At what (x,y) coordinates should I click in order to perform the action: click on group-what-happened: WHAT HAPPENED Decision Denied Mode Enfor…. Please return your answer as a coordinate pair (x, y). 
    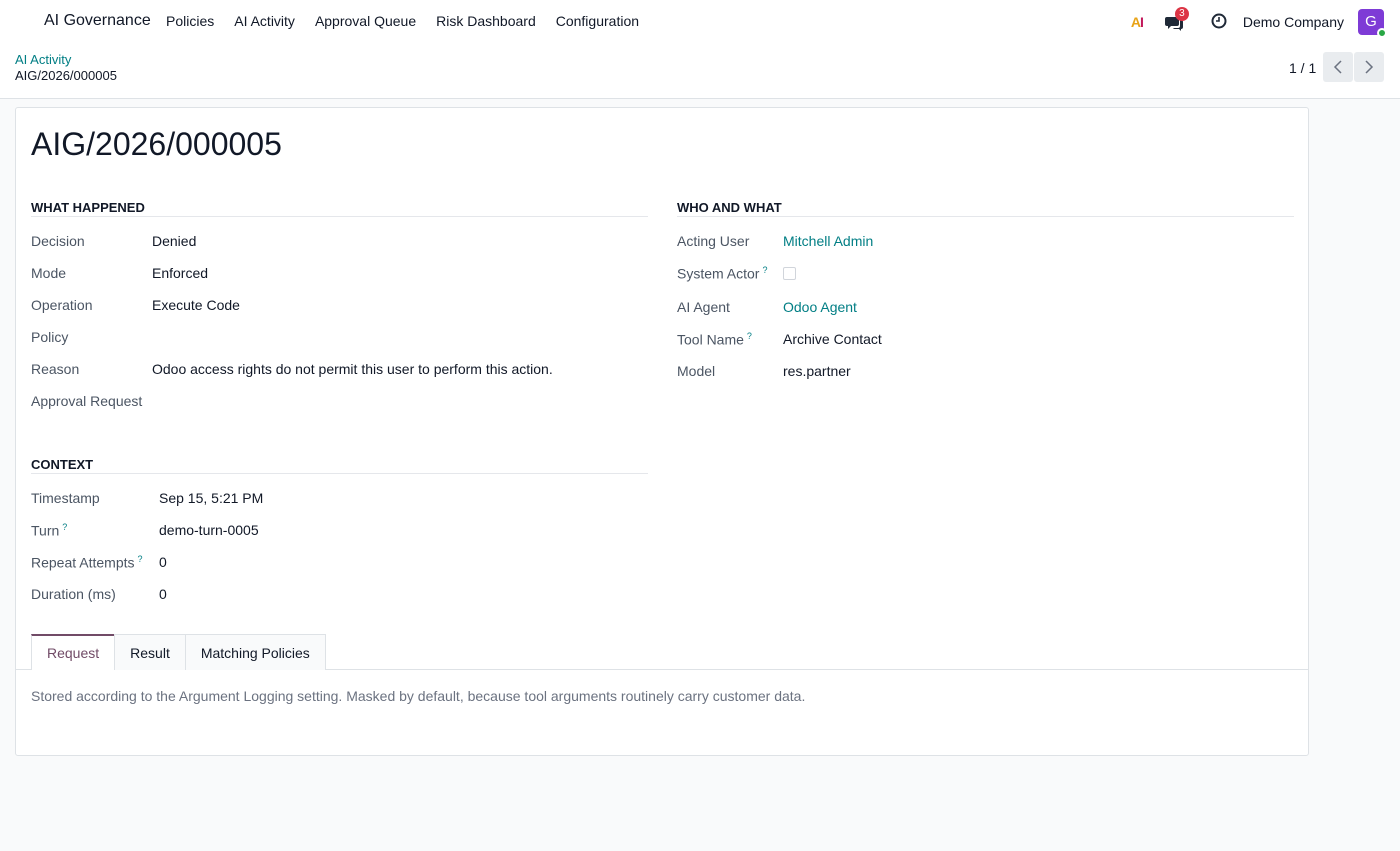
    Looking at the image, I should click on (339, 315).